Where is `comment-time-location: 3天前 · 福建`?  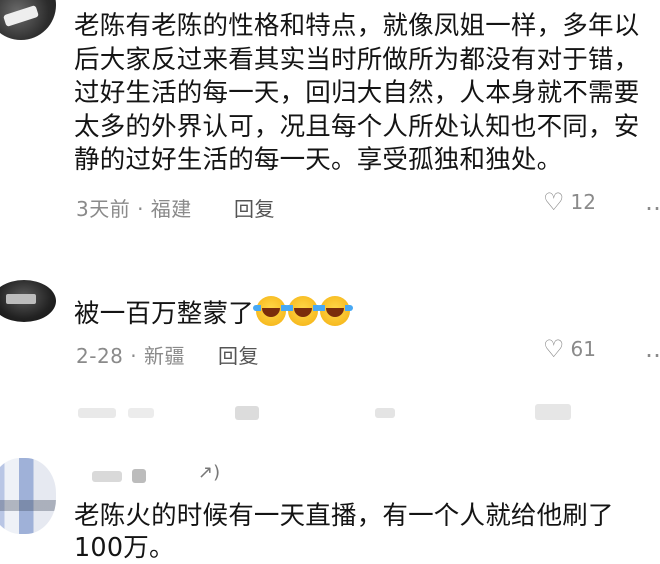 comment-time-location: 3天前 · 福建 is located at coordinates (134, 209).